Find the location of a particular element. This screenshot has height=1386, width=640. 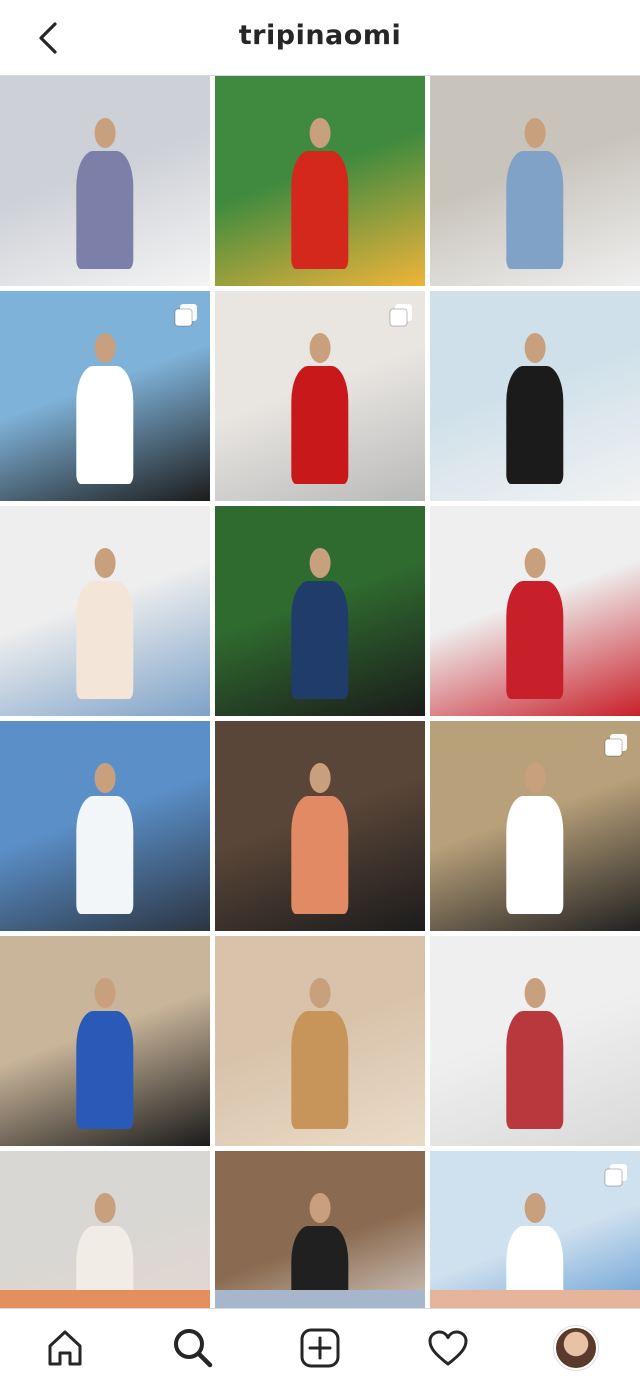

top-bar: tripinaomi is located at coordinates (320, 38).